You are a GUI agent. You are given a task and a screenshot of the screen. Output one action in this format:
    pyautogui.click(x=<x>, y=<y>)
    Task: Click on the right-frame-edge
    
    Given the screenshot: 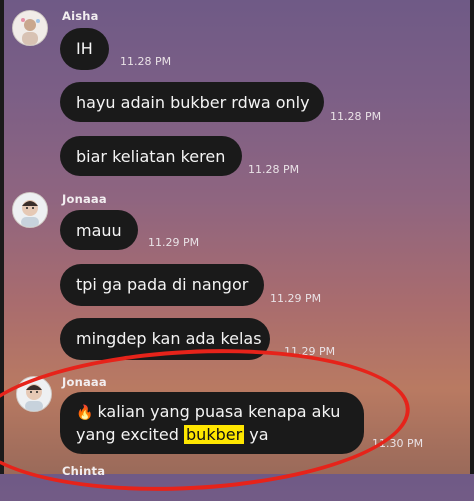 What is the action you would take?
    pyautogui.click(x=472, y=237)
    